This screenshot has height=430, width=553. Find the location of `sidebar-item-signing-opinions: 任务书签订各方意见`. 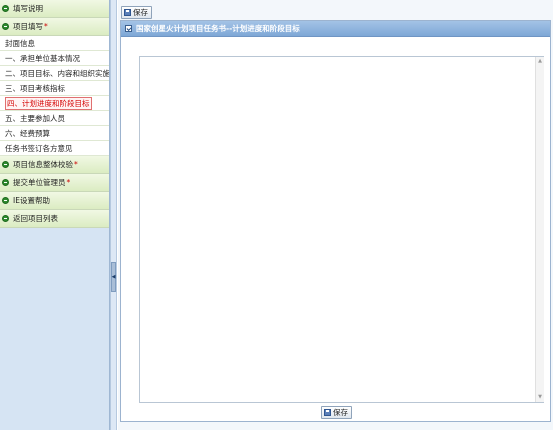

sidebar-item-signing-opinions: 任务书签订各方意见 is located at coordinates (54, 148).